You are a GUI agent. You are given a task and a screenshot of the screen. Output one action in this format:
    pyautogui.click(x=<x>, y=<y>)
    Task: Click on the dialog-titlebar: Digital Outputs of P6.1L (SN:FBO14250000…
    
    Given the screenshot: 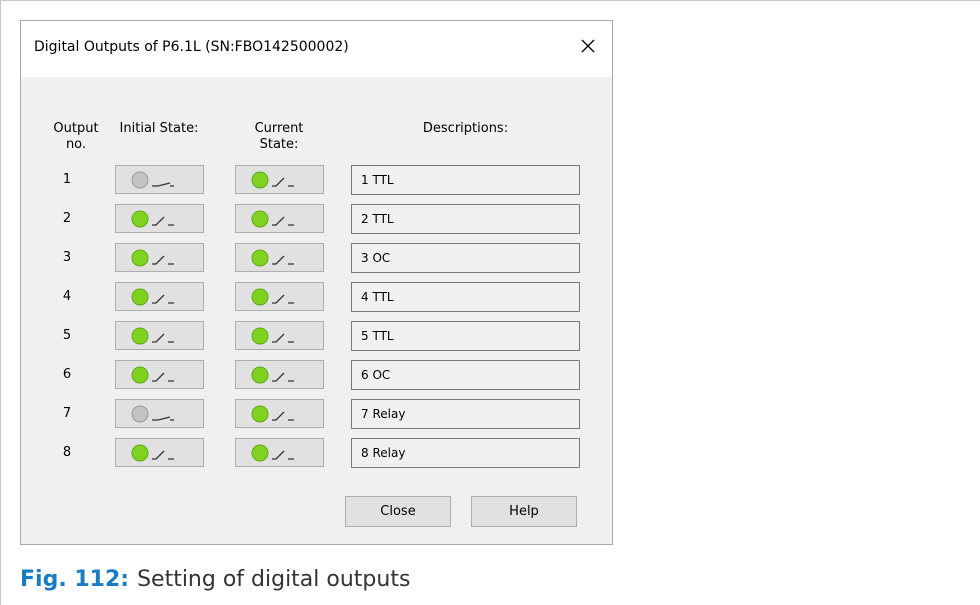 What is the action you would take?
    pyautogui.click(x=316, y=49)
    